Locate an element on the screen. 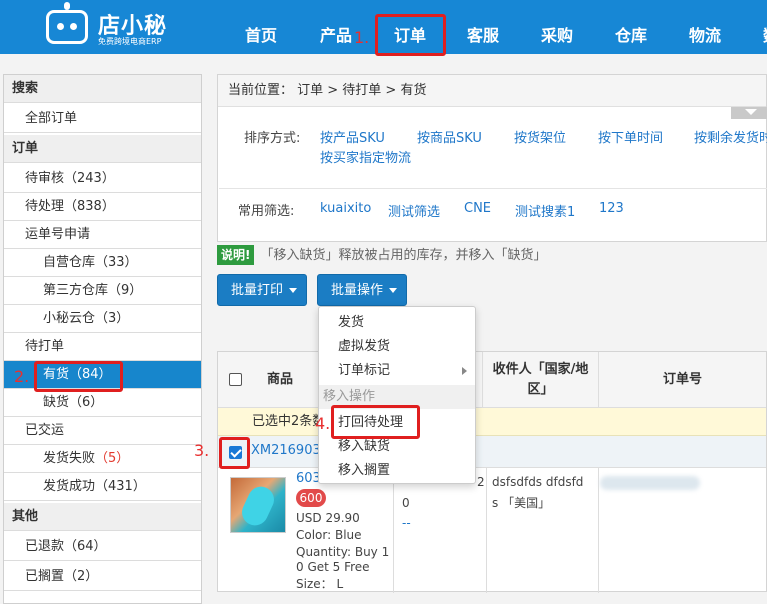 This screenshot has height=604, width=767. filter-test: 测试筛选 is located at coordinates (414, 210).